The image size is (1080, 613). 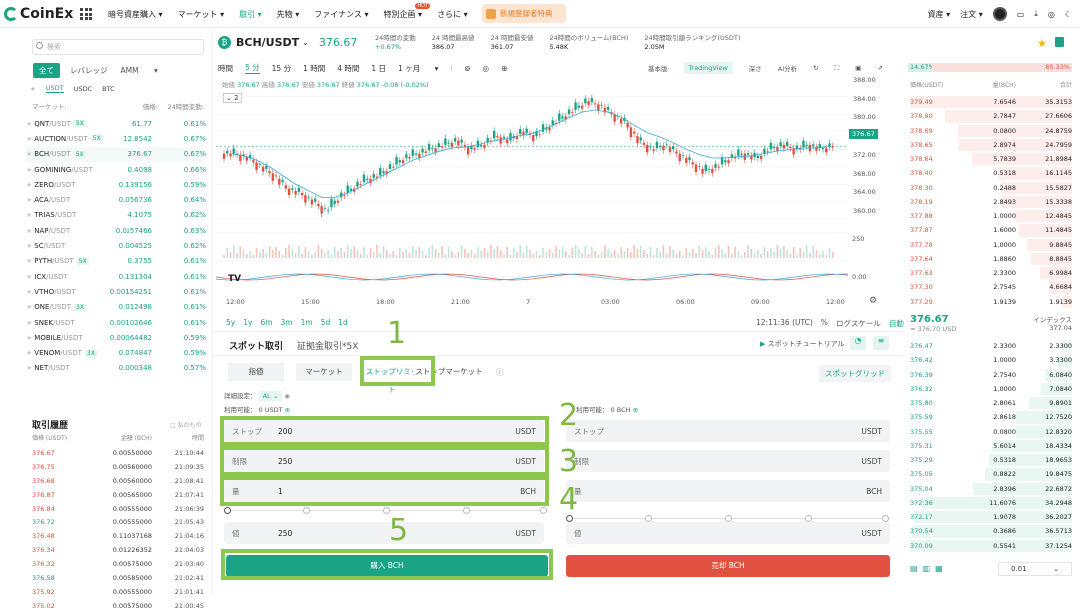 I want to click on range-3m: 3m, so click(x=287, y=322).